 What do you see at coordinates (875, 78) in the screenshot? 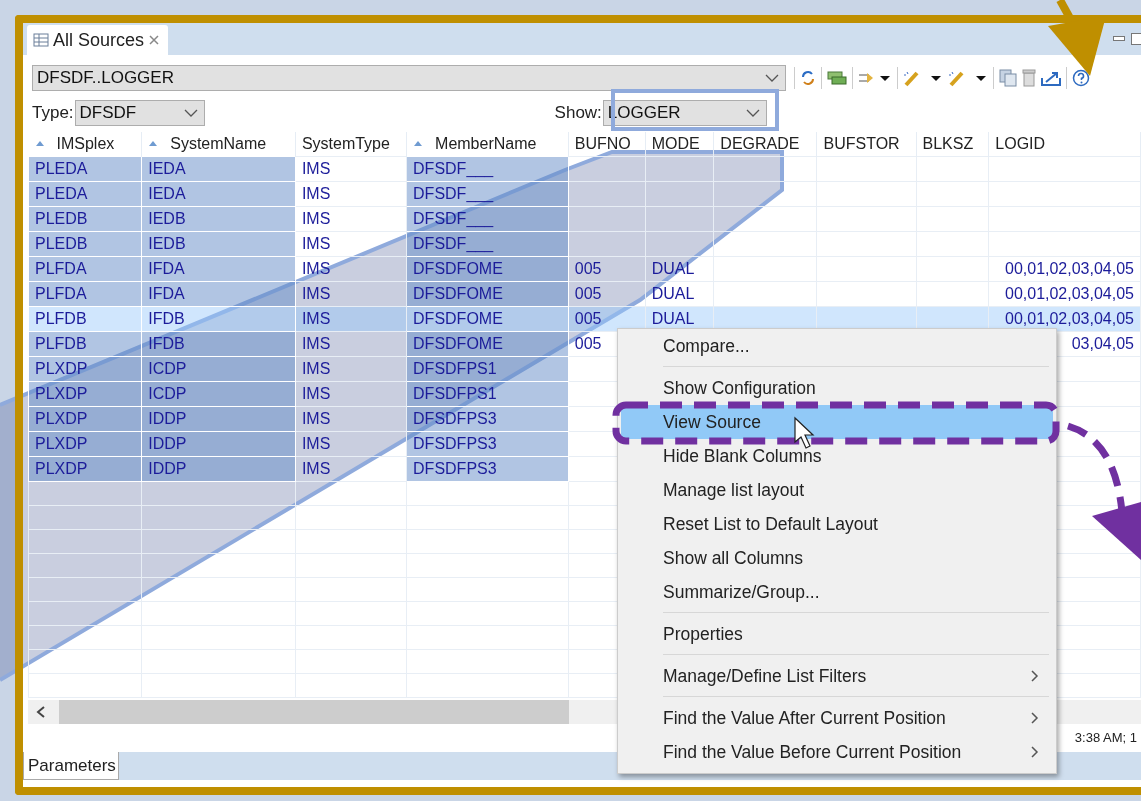
I see `filter-dropdown-icon` at bounding box center [875, 78].